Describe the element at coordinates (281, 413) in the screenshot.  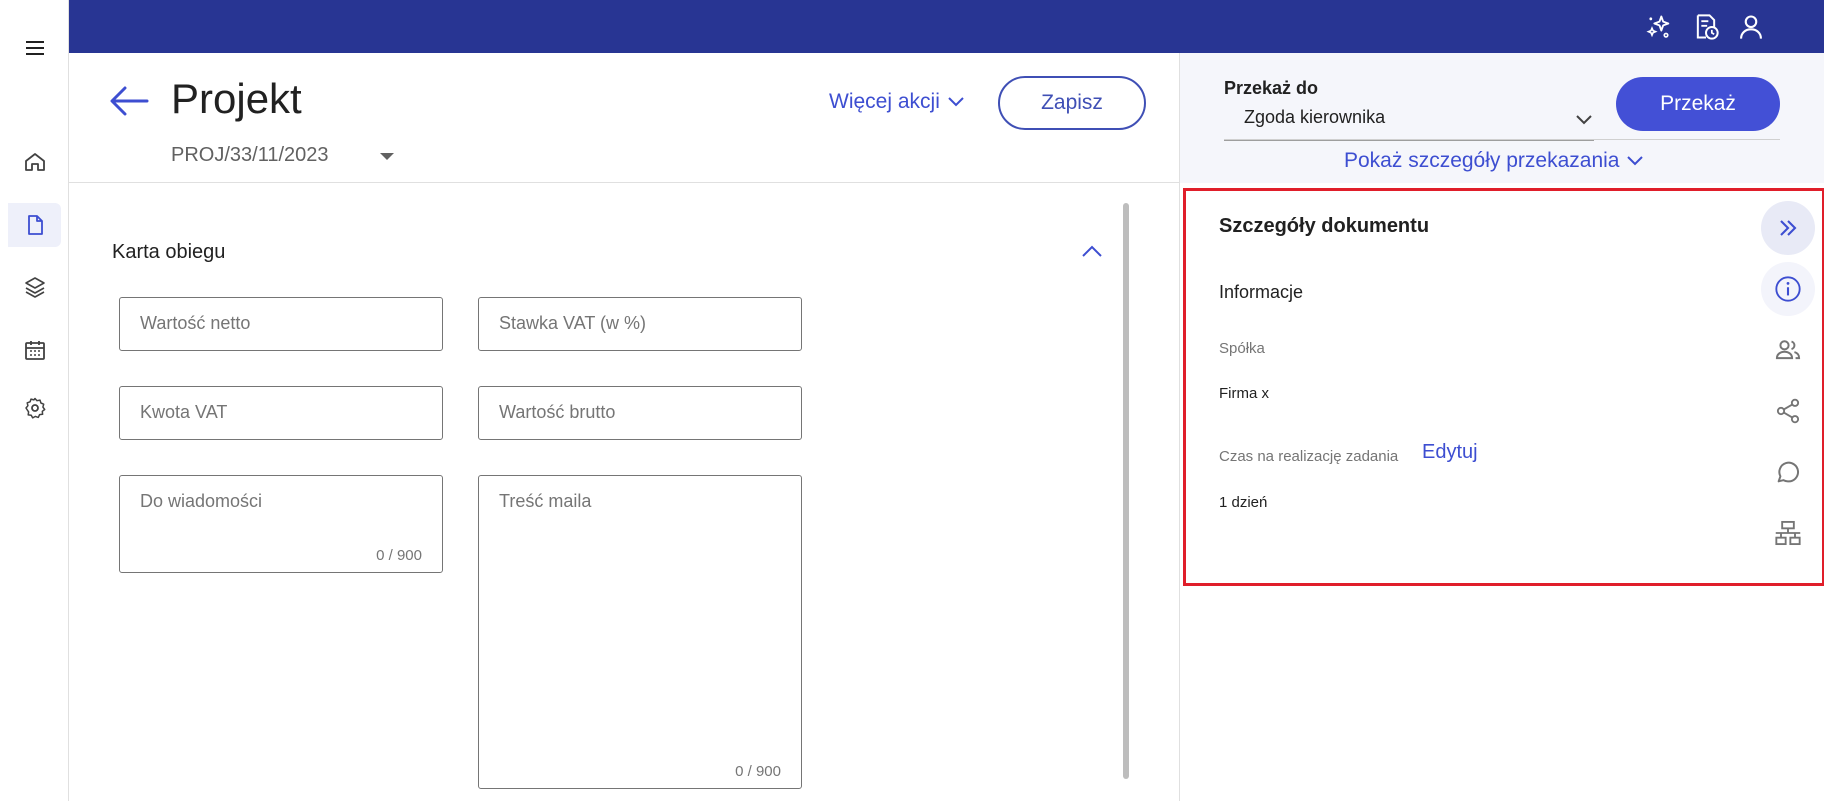
I see `vat-amount-field: Kwota VAT` at that location.